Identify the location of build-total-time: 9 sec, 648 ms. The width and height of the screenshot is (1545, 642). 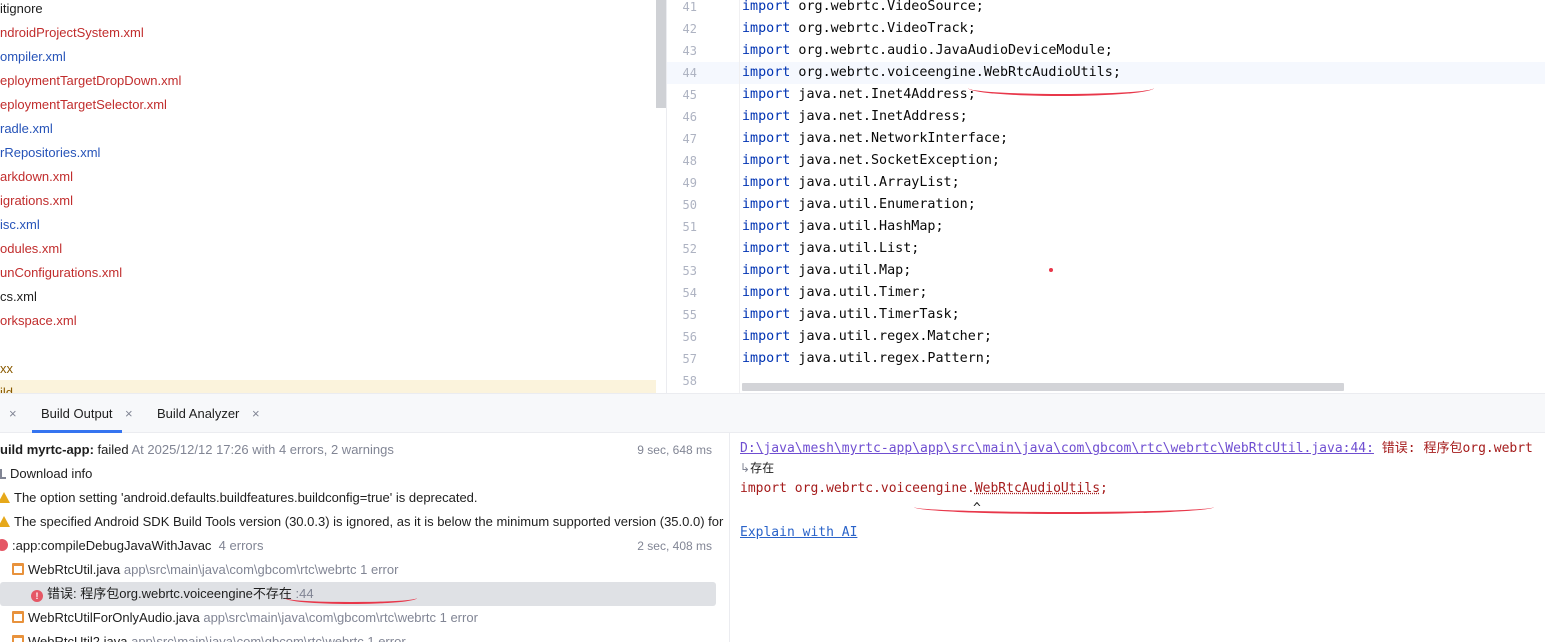
(674, 450).